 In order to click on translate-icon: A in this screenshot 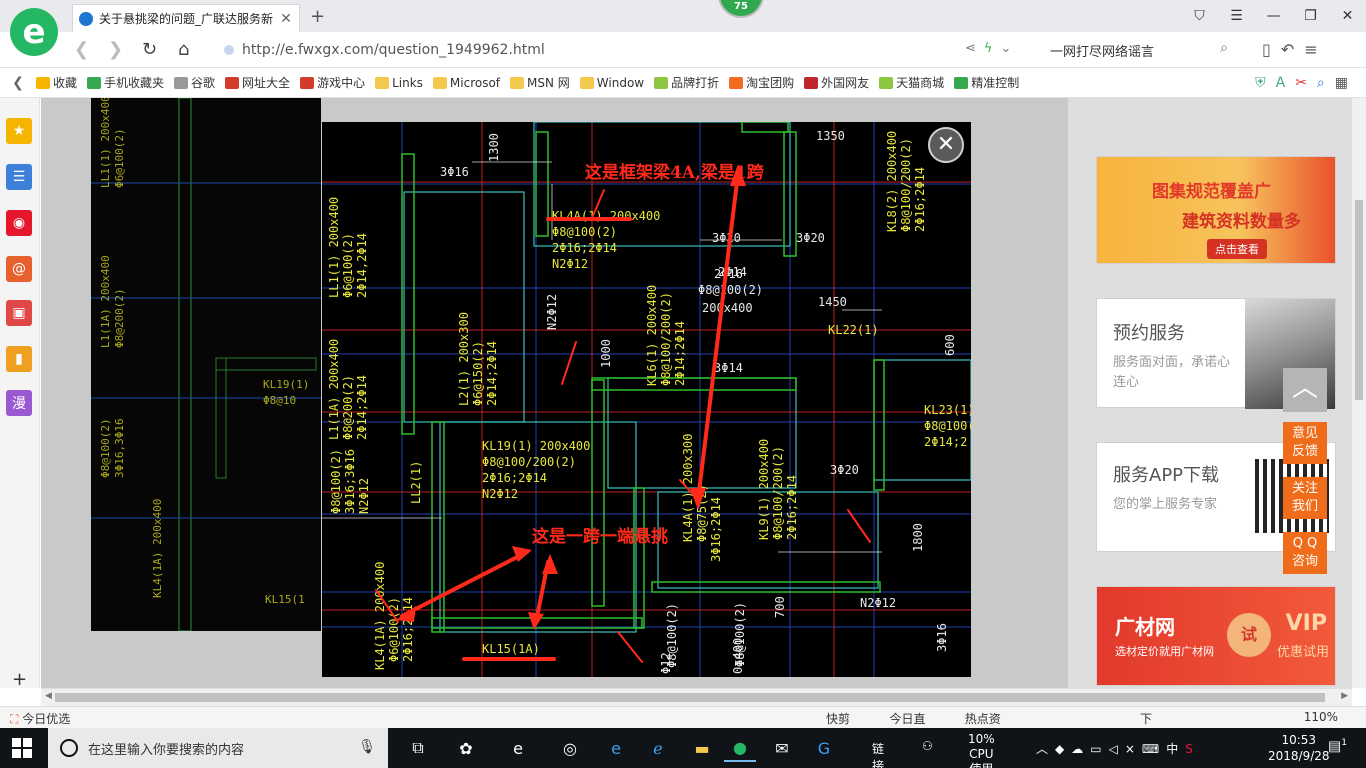, I will do `click(1286, 83)`.